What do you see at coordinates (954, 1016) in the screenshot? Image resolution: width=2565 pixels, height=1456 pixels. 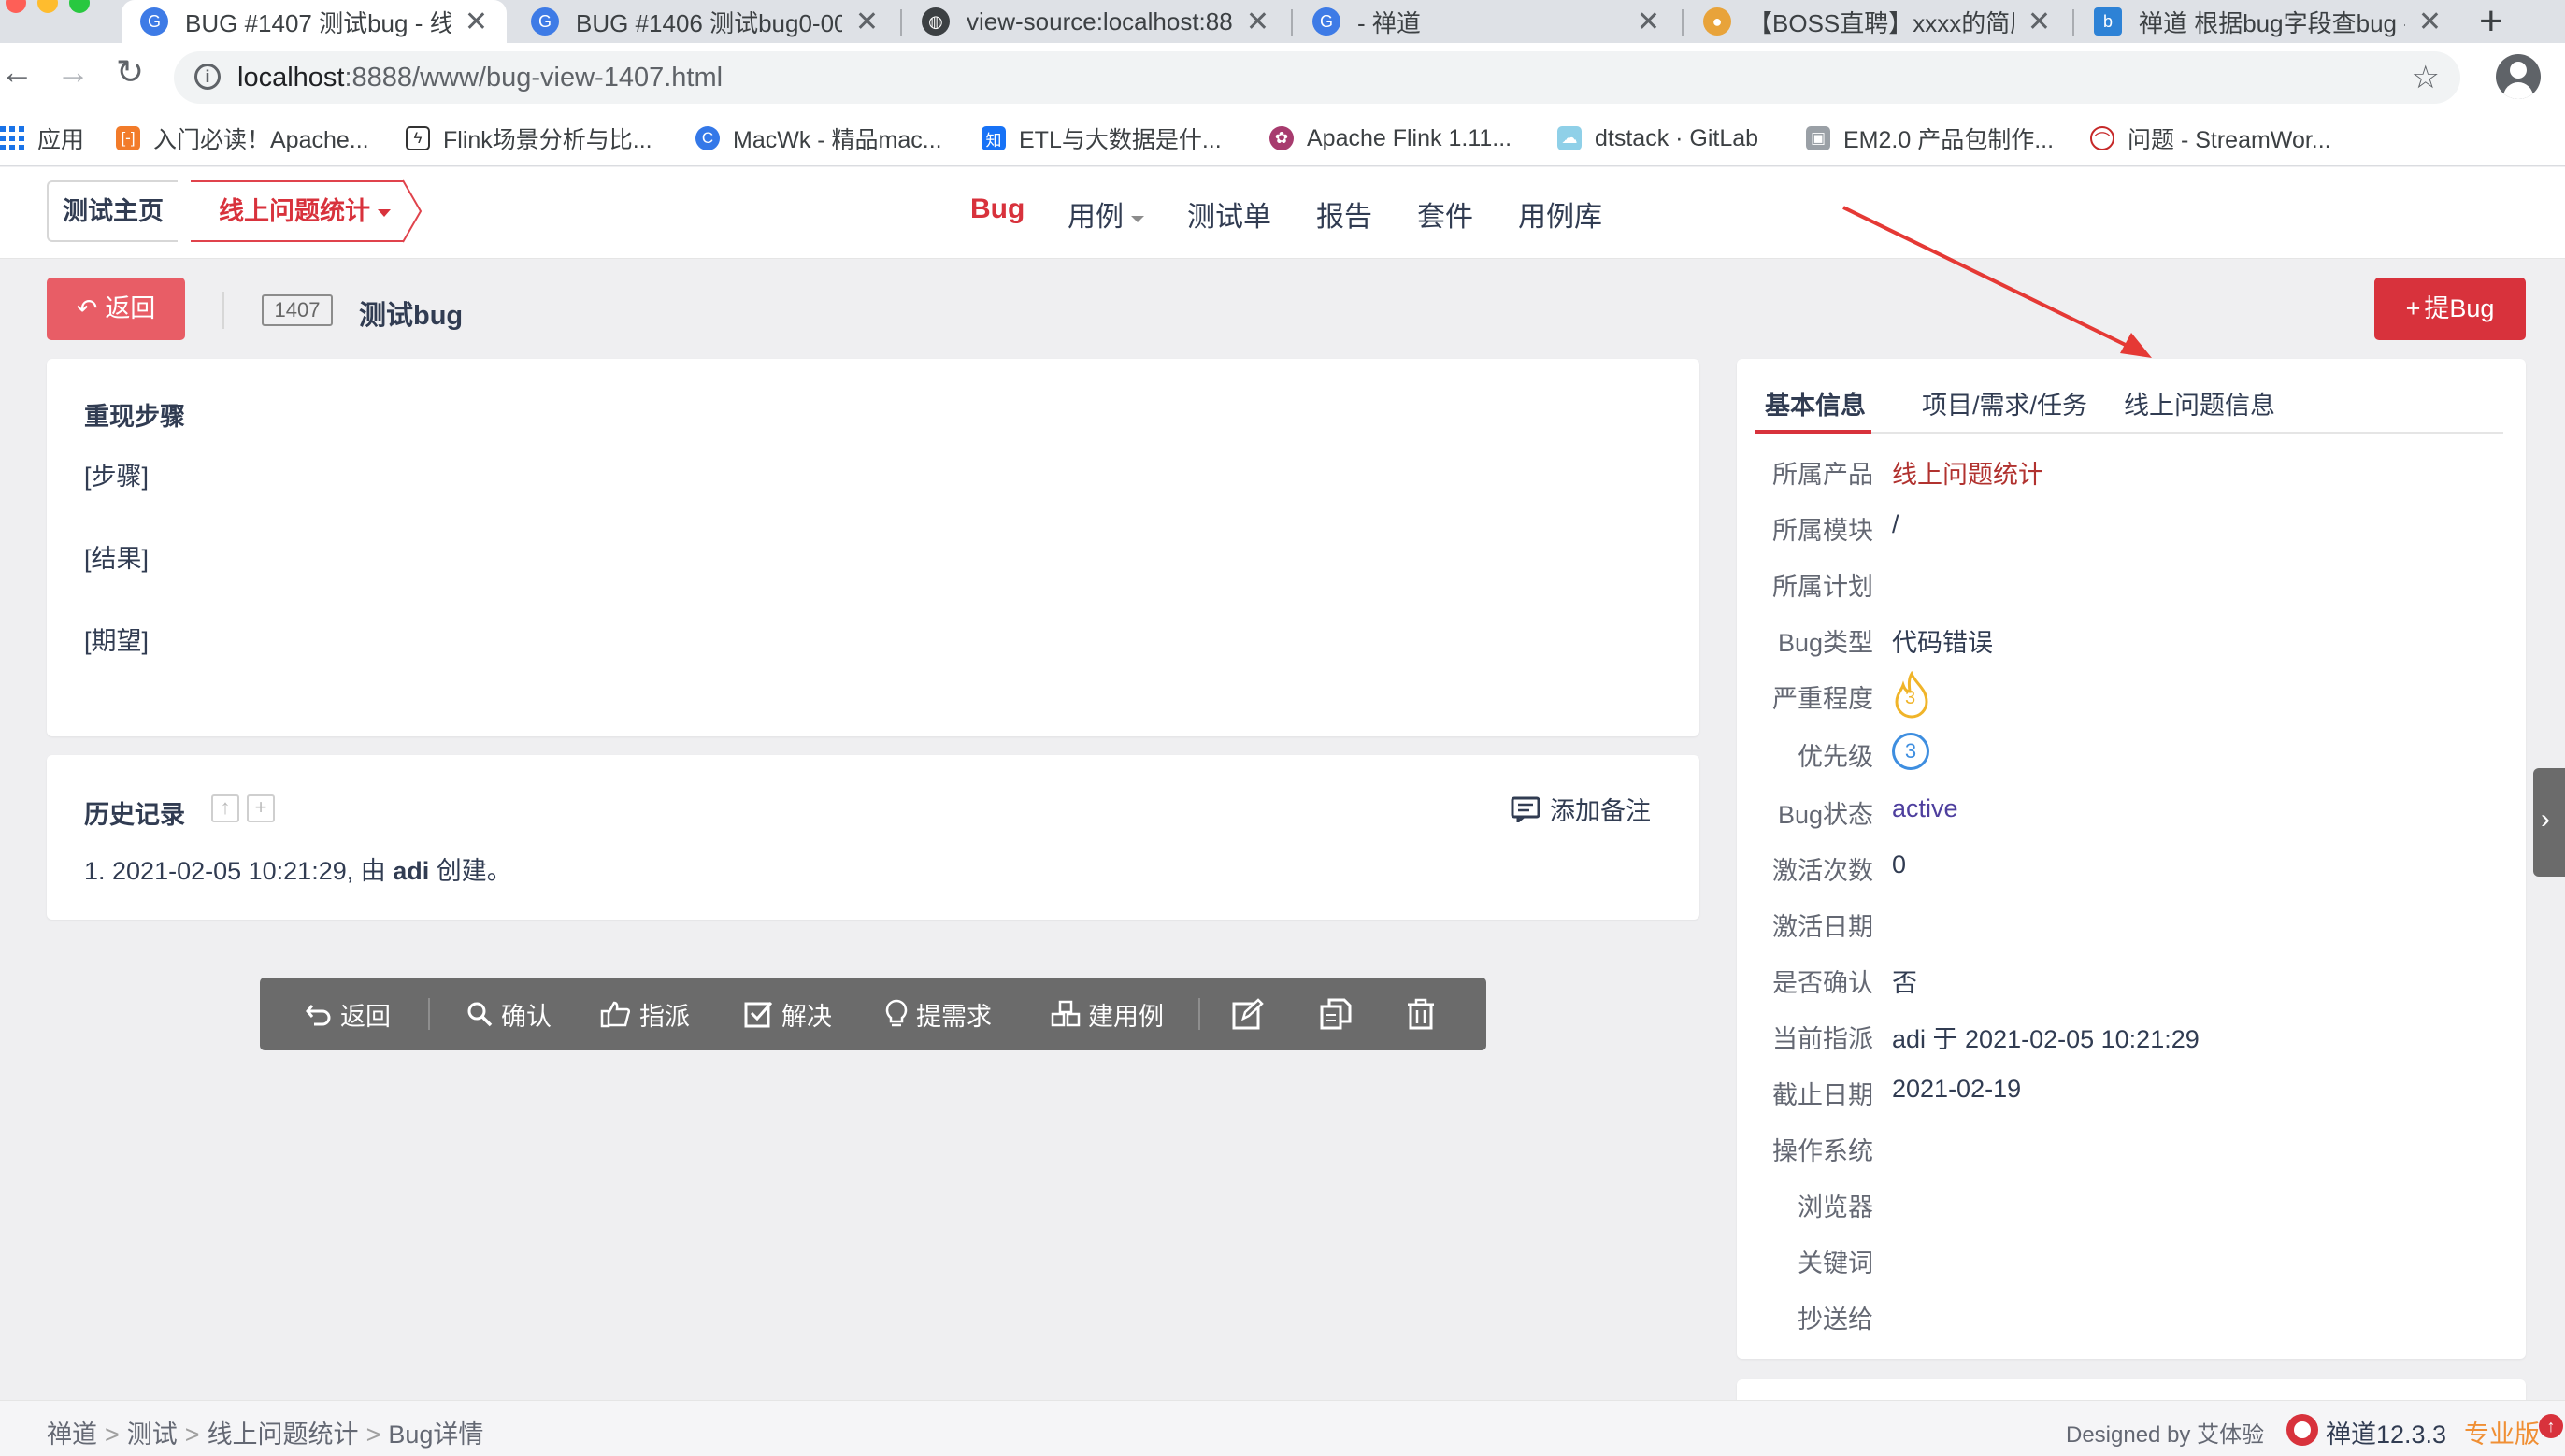 I see `action-label: 提需求` at bounding box center [954, 1016].